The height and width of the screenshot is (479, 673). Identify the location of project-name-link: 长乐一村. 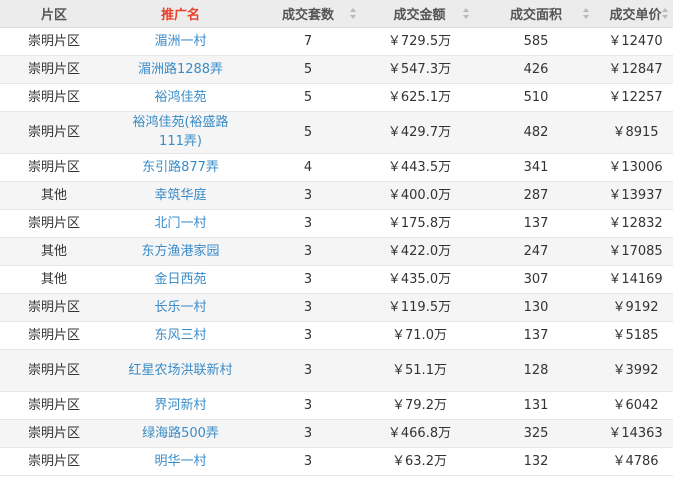
(180, 307).